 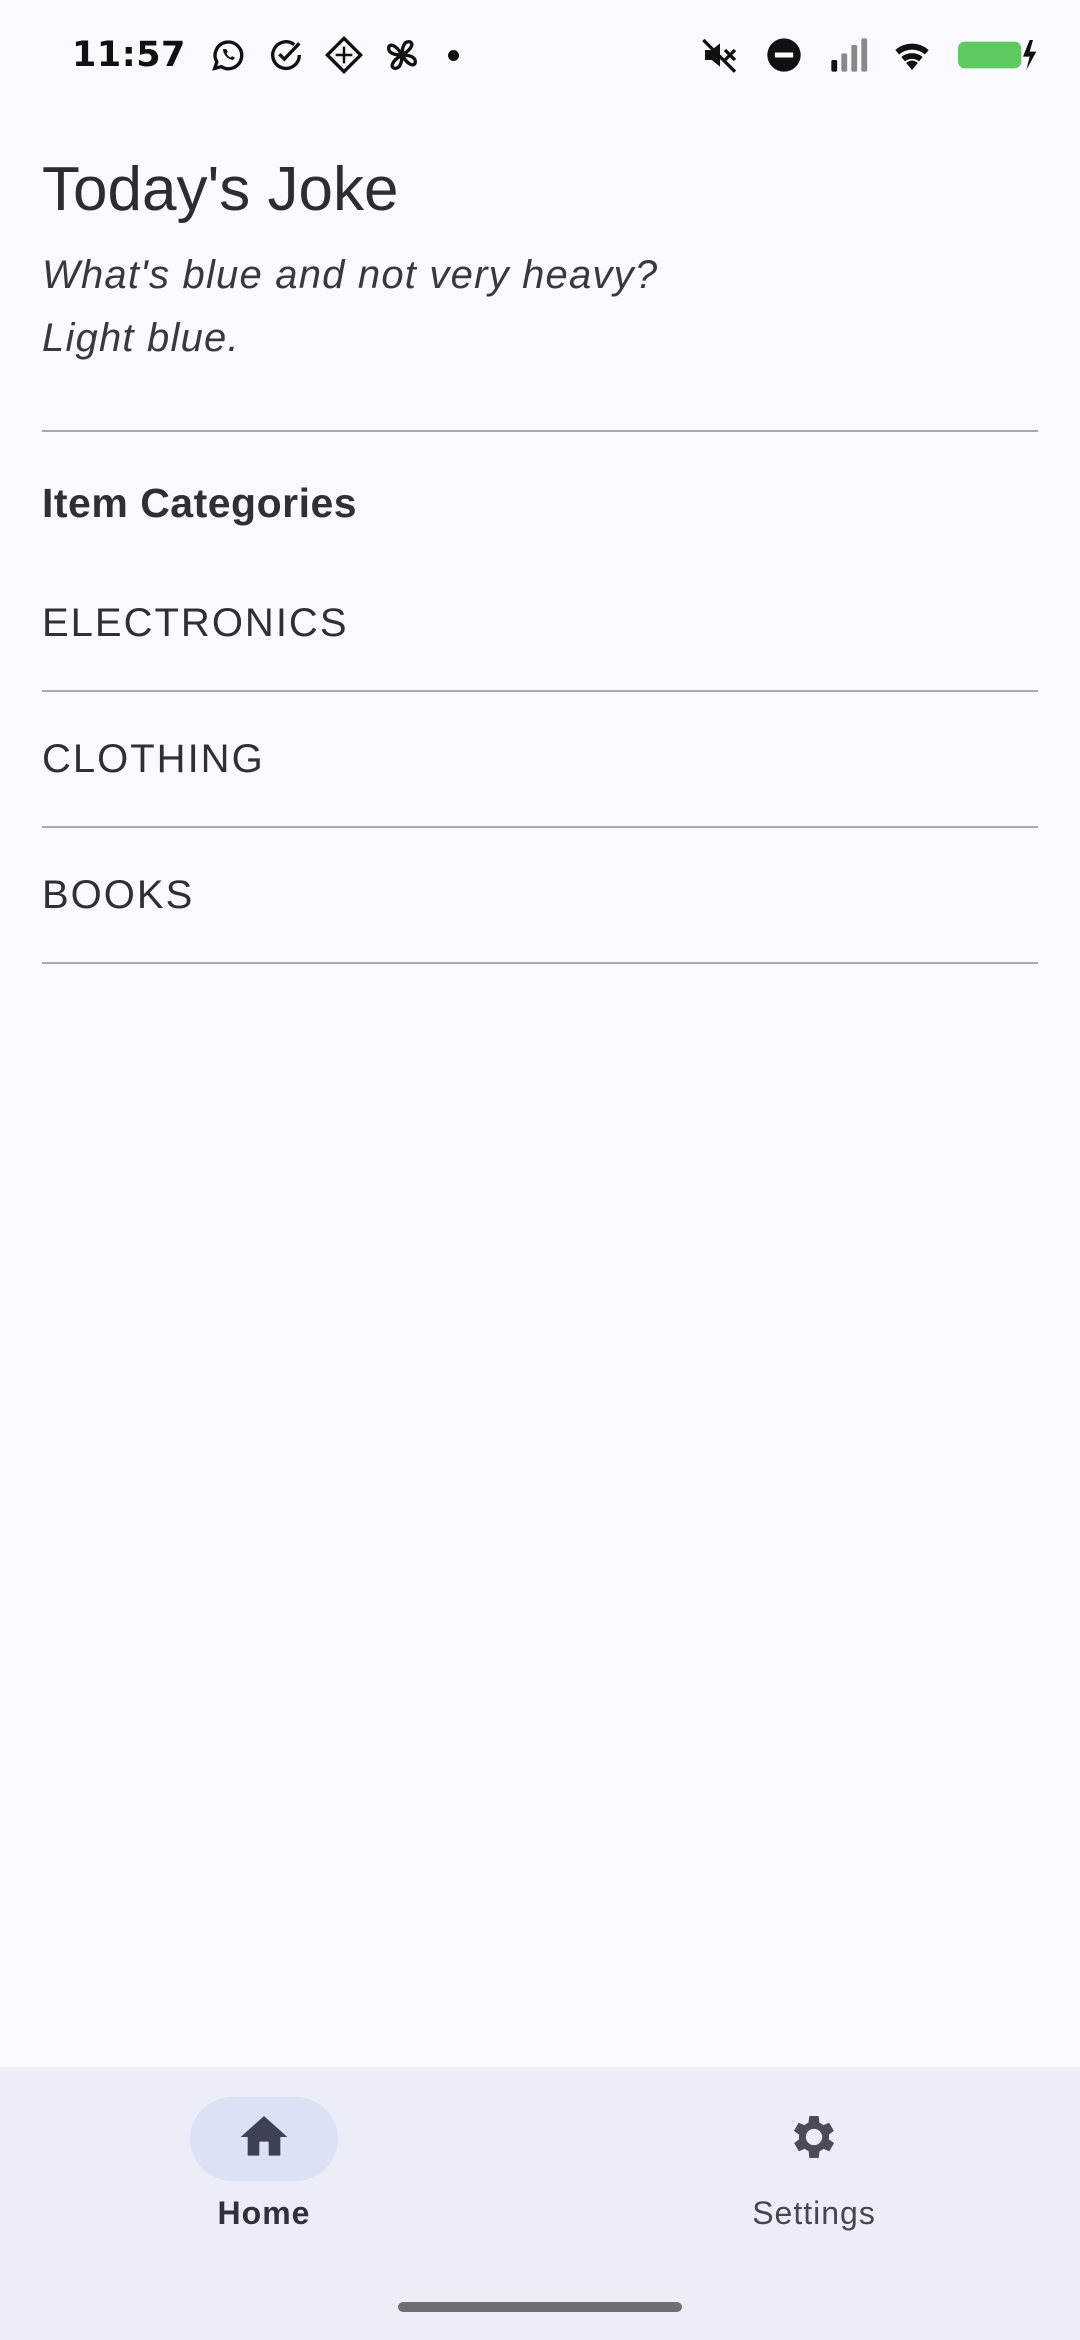 I want to click on do-not-disturb-icon, so click(x=784, y=55).